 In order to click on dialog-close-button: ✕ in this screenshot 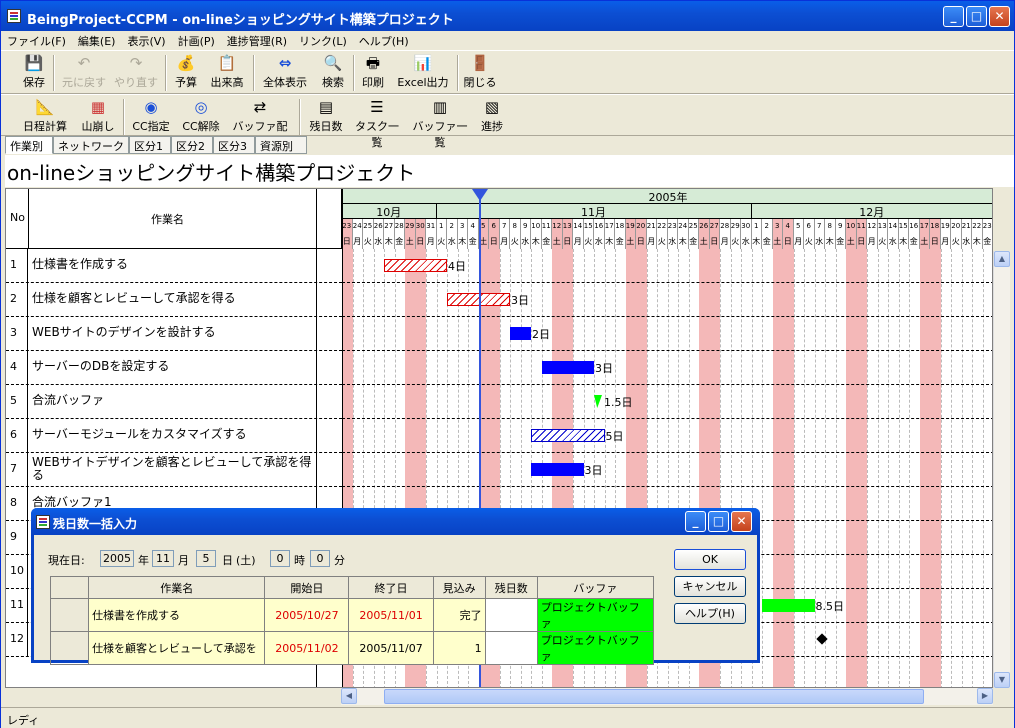, I will do `click(741, 521)`.